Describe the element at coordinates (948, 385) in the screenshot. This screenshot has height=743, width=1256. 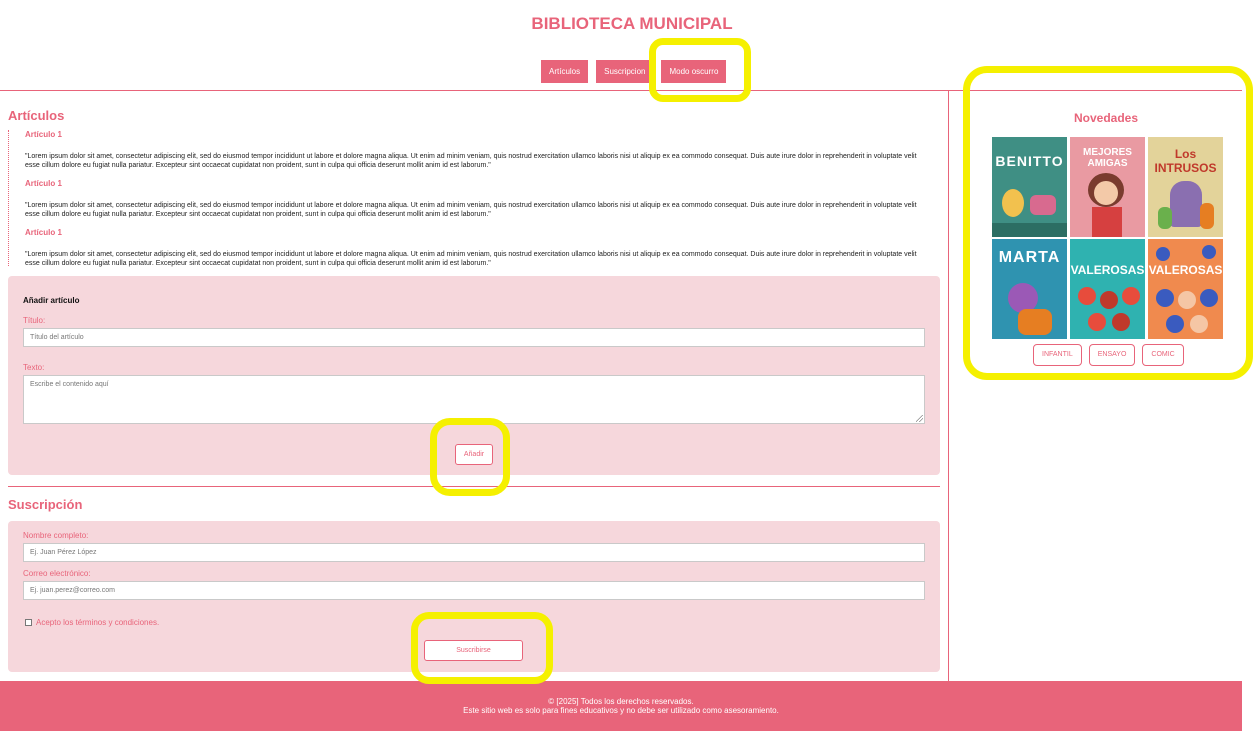
I see `column-divider` at that location.